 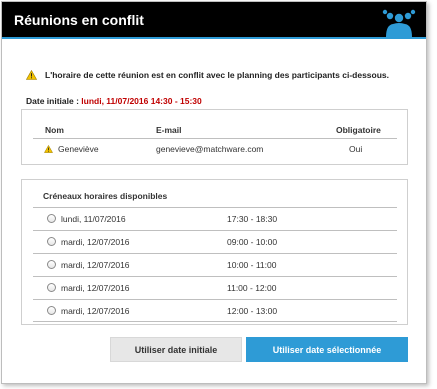 What do you see at coordinates (210, 149) in the screenshot?
I see `participant-email: genevieve@matchware.com` at bounding box center [210, 149].